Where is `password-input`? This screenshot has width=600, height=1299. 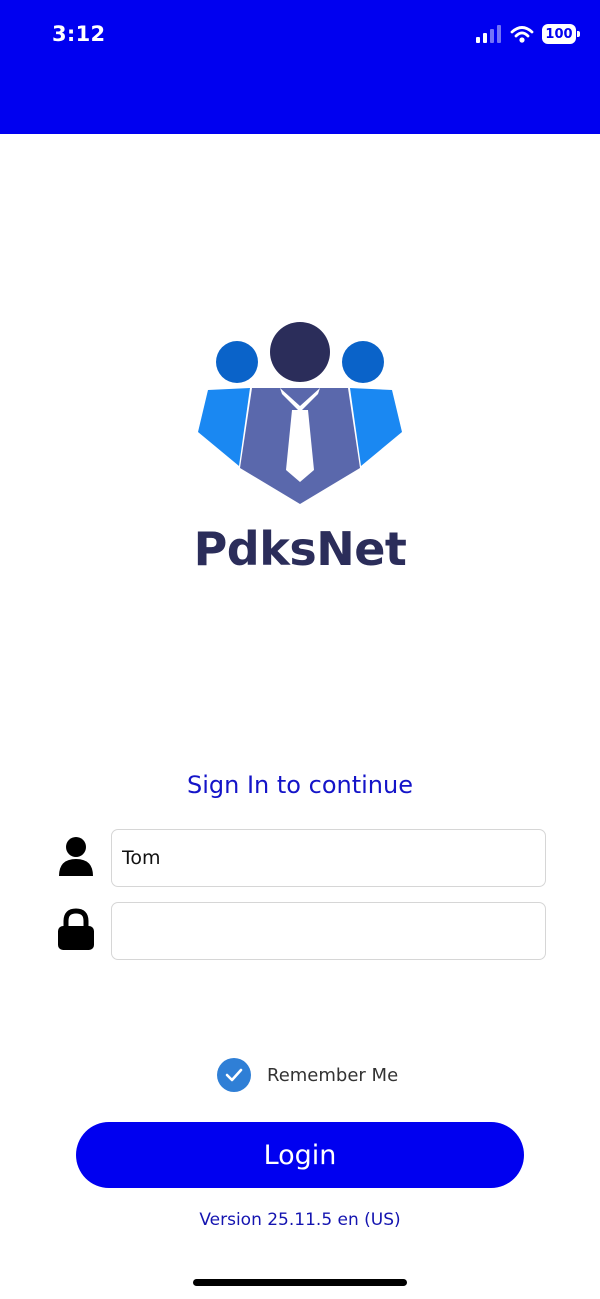
password-input is located at coordinates (328, 931).